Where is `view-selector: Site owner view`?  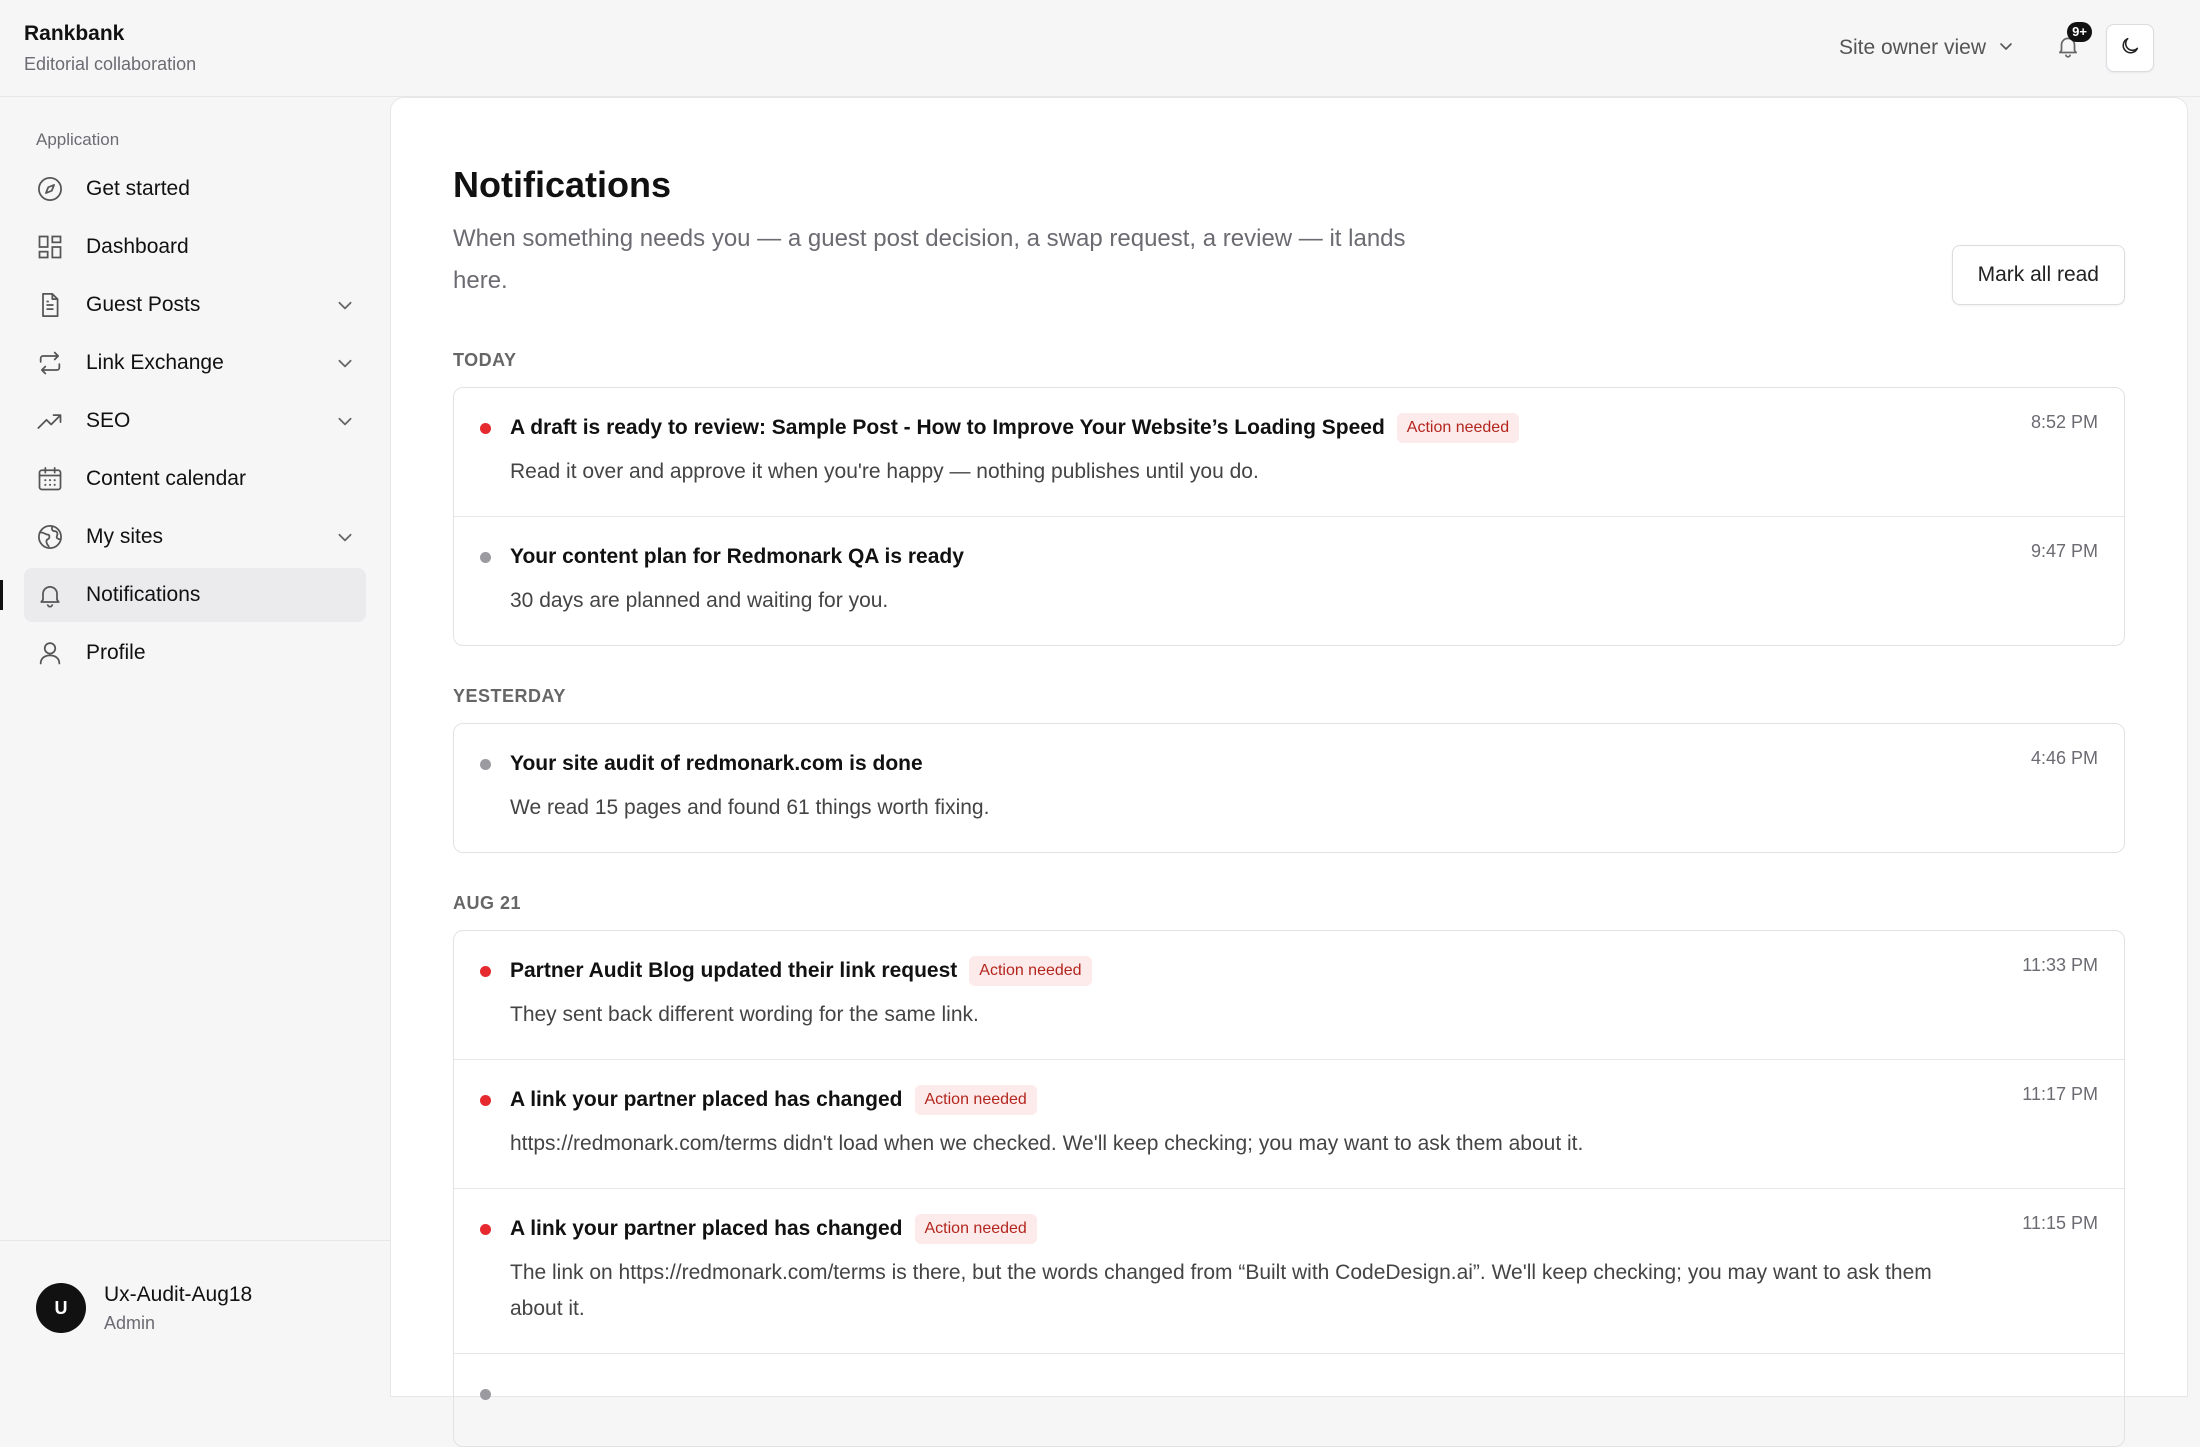
view-selector: Site owner view is located at coordinates (1926, 48).